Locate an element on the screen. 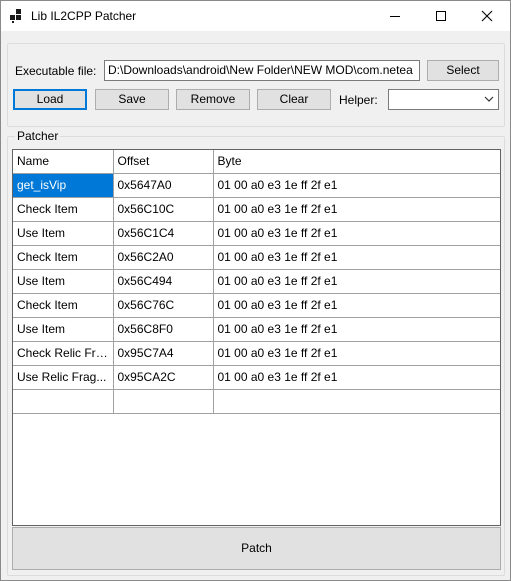  chevron-down-icon is located at coordinates (489, 99).